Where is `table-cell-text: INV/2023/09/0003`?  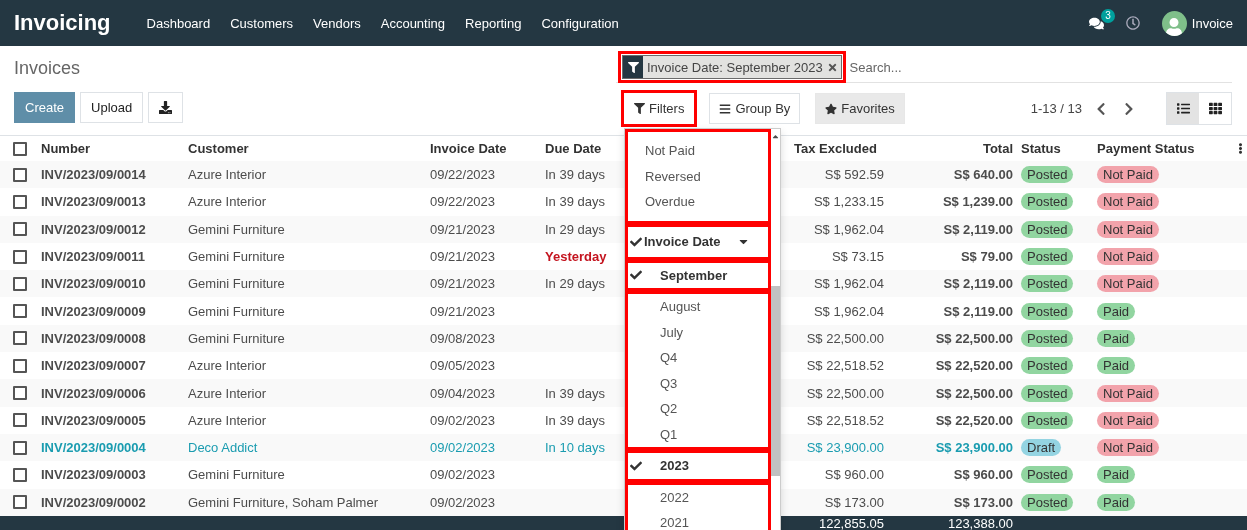 table-cell-text: INV/2023/09/0003 is located at coordinates (94, 475).